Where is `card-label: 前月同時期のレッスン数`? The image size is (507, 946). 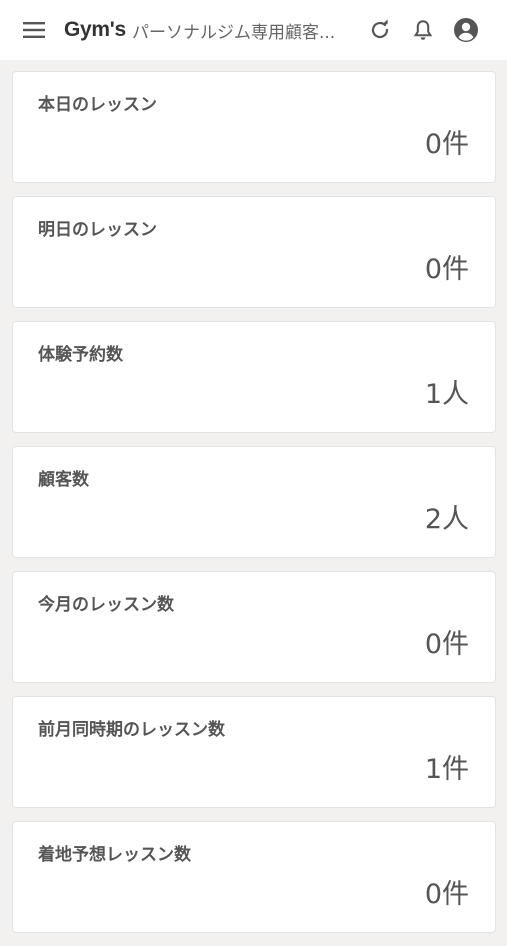
card-label: 前月同時期のレッスン数 is located at coordinates (131, 730).